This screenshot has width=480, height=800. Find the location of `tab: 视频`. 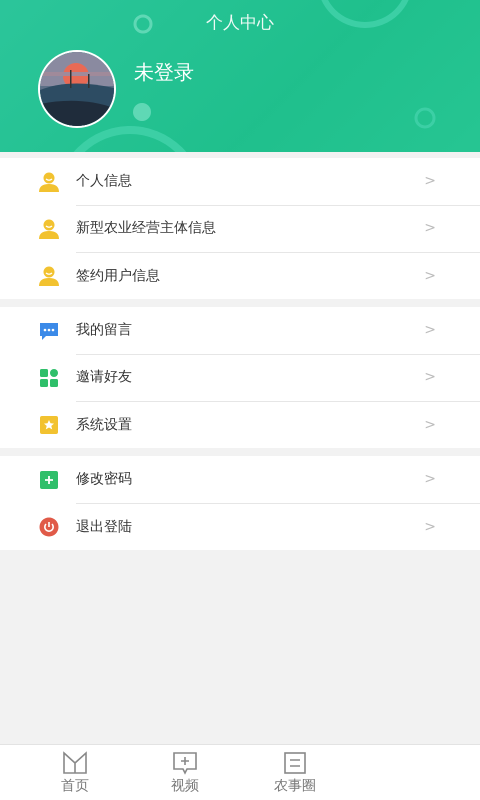

tab: 视频 is located at coordinates (185, 772).